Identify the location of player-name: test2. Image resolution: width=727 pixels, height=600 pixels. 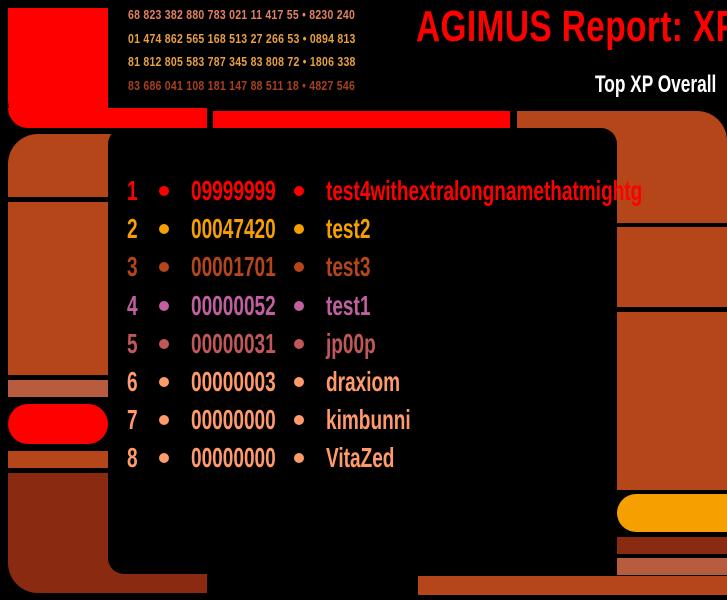
(348, 229).